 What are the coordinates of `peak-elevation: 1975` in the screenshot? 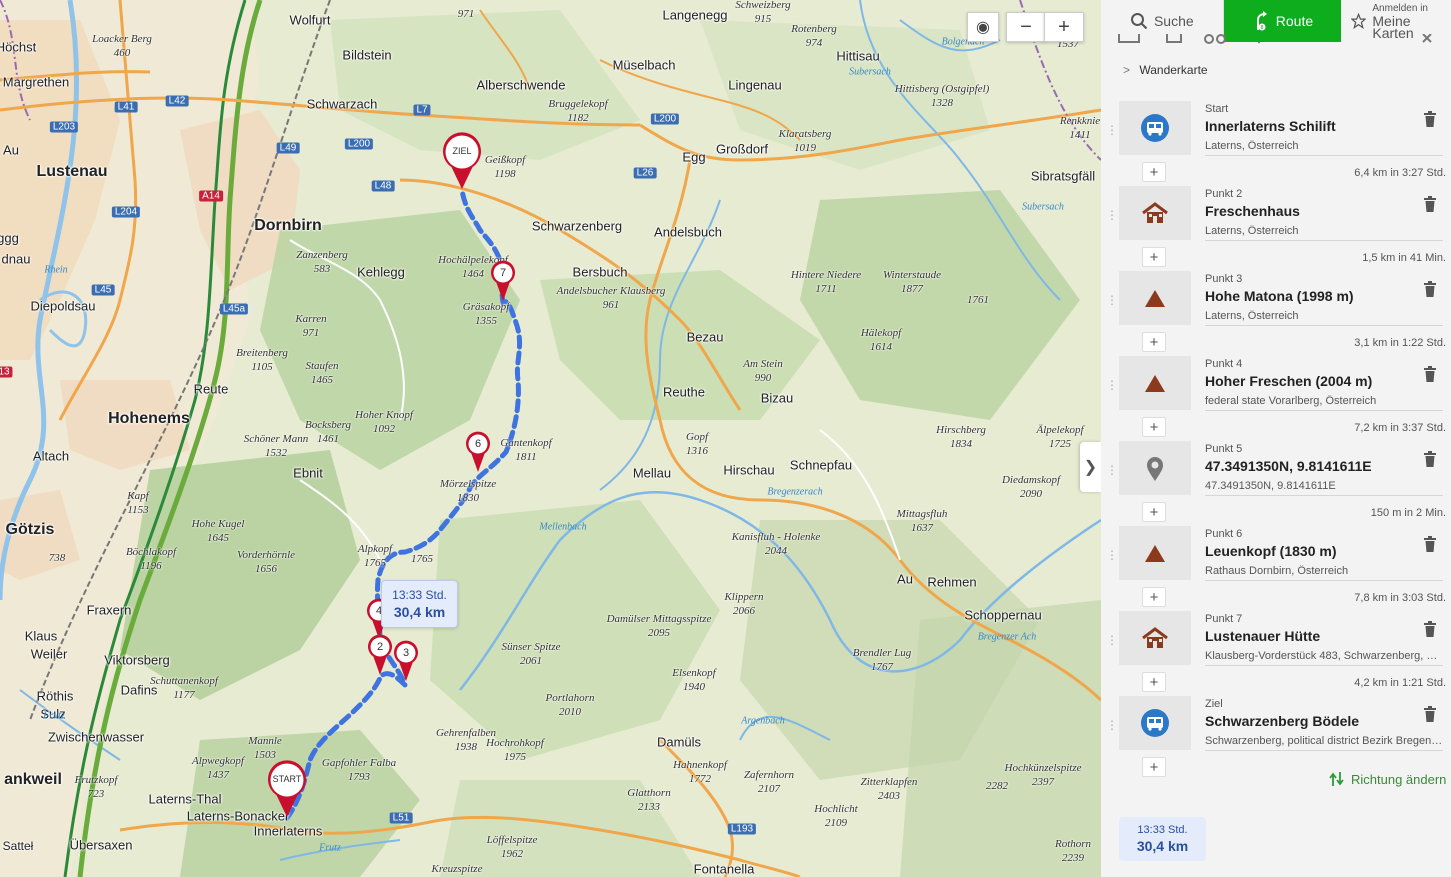 It's located at (514, 757).